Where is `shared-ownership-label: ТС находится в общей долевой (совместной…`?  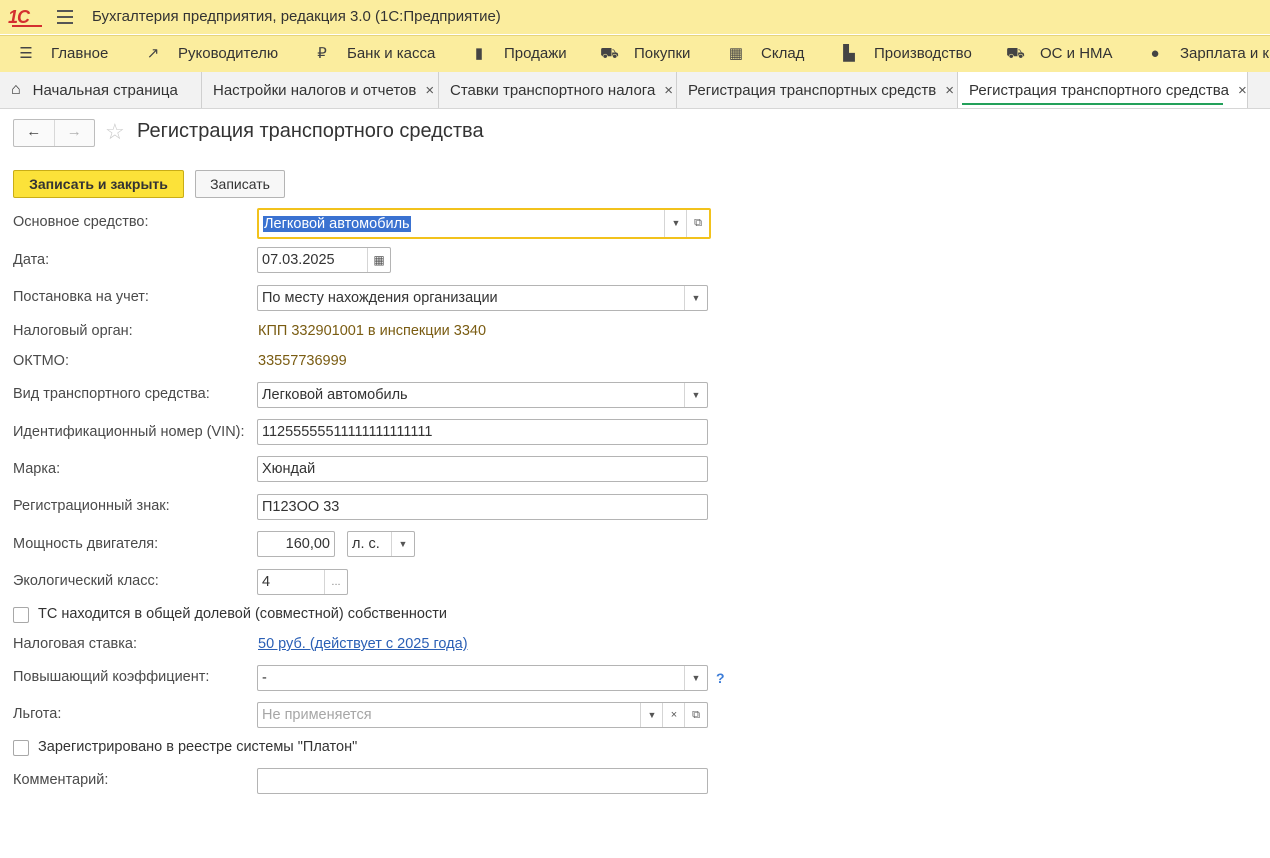
shared-ownership-label: ТС находится в общей долевой (совместной… is located at coordinates (242, 614).